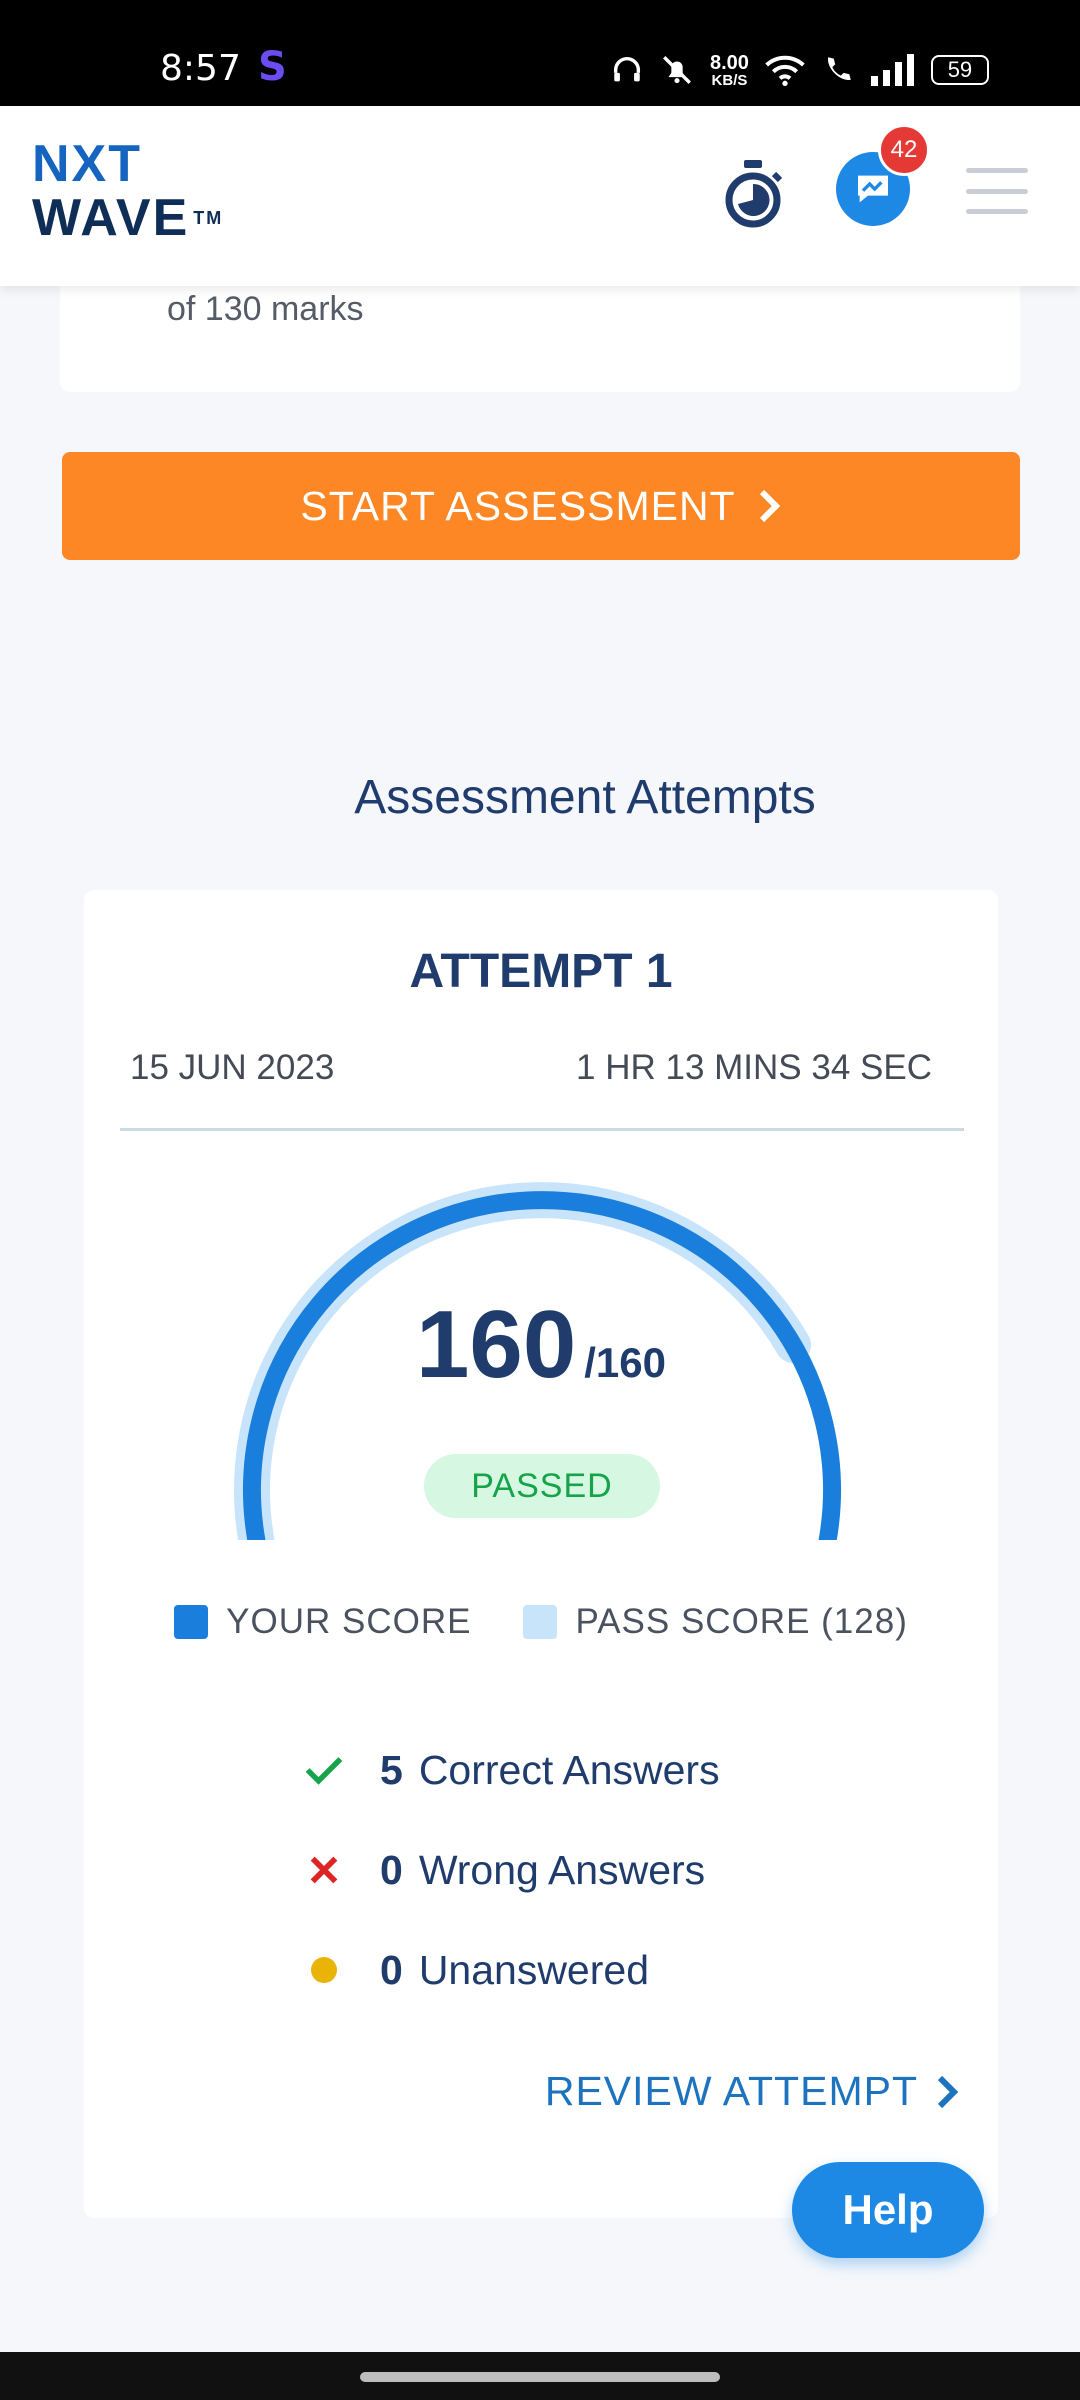  What do you see at coordinates (729, 70) in the screenshot?
I see `network-speed: 8.00 KB/S` at bounding box center [729, 70].